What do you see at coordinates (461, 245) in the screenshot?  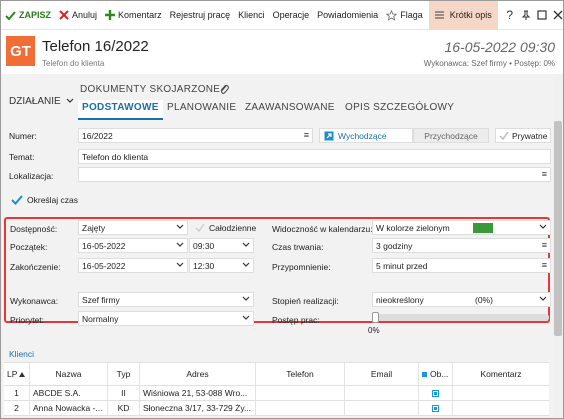 I see `duration-field: 3 godziny ≡` at bounding box center [461, 245].